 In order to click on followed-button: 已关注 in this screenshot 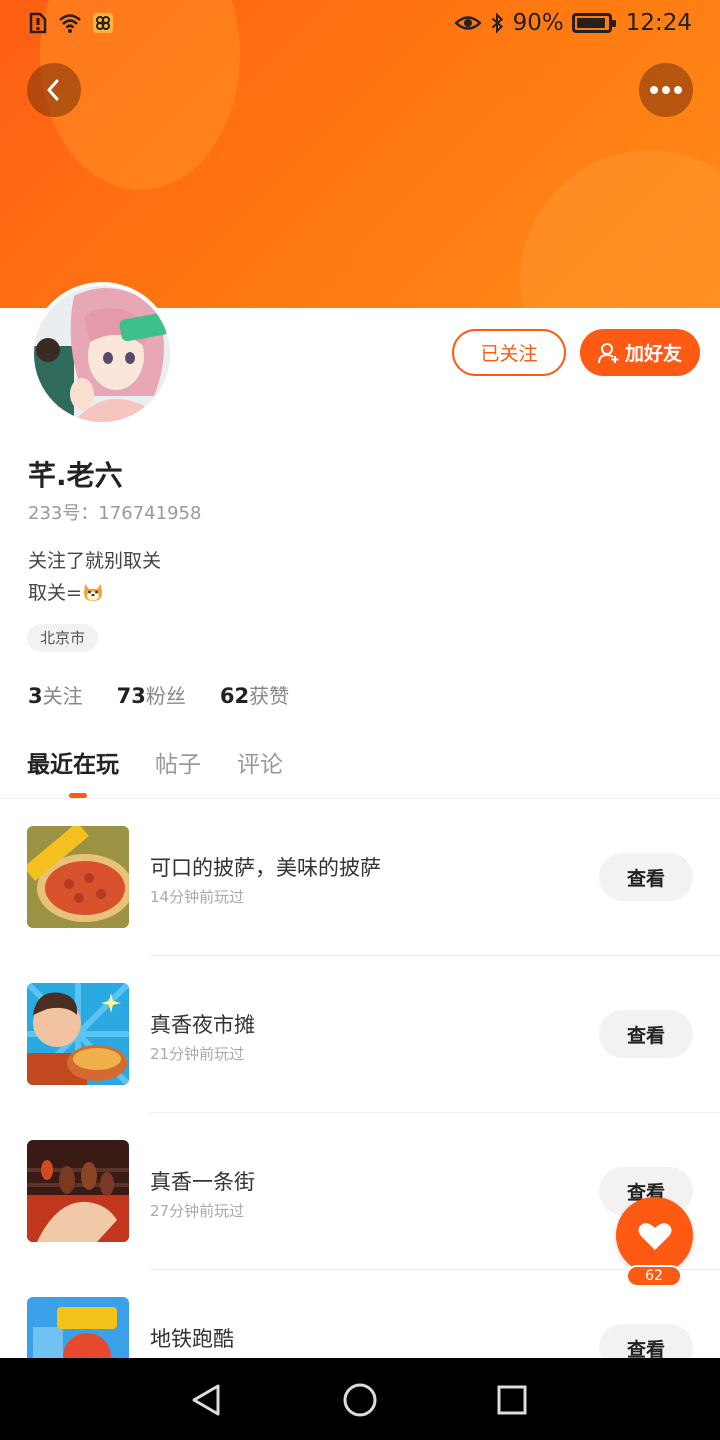, I will do `click(509, 352)`.